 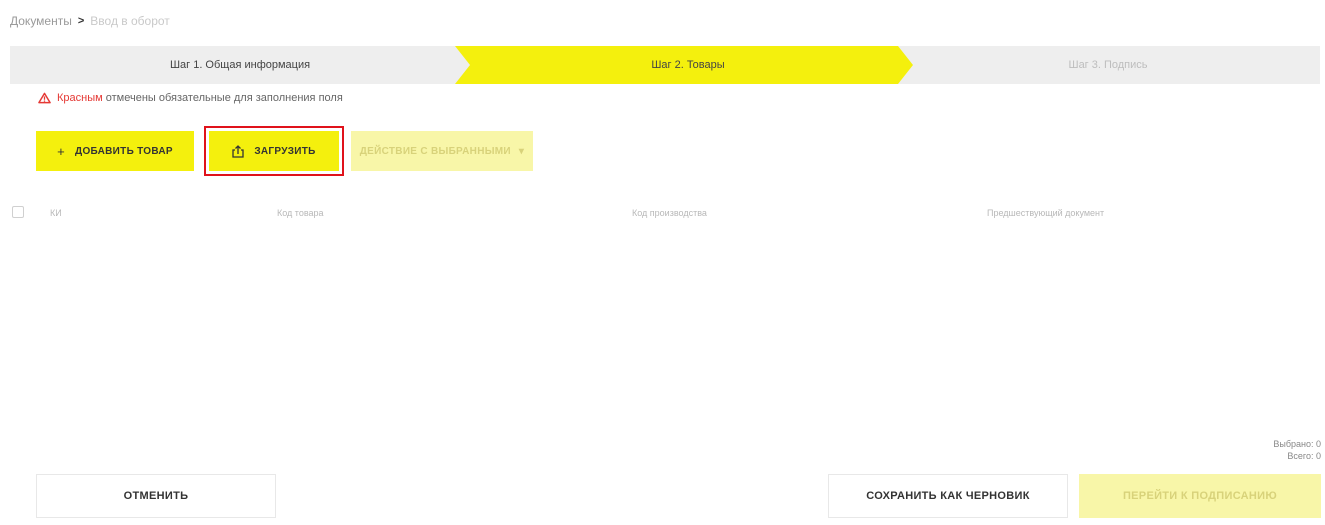 What do you see at coordinates (44, 98) in the screenshot?
I see `warning-icon` at bounding box center [44, 98].